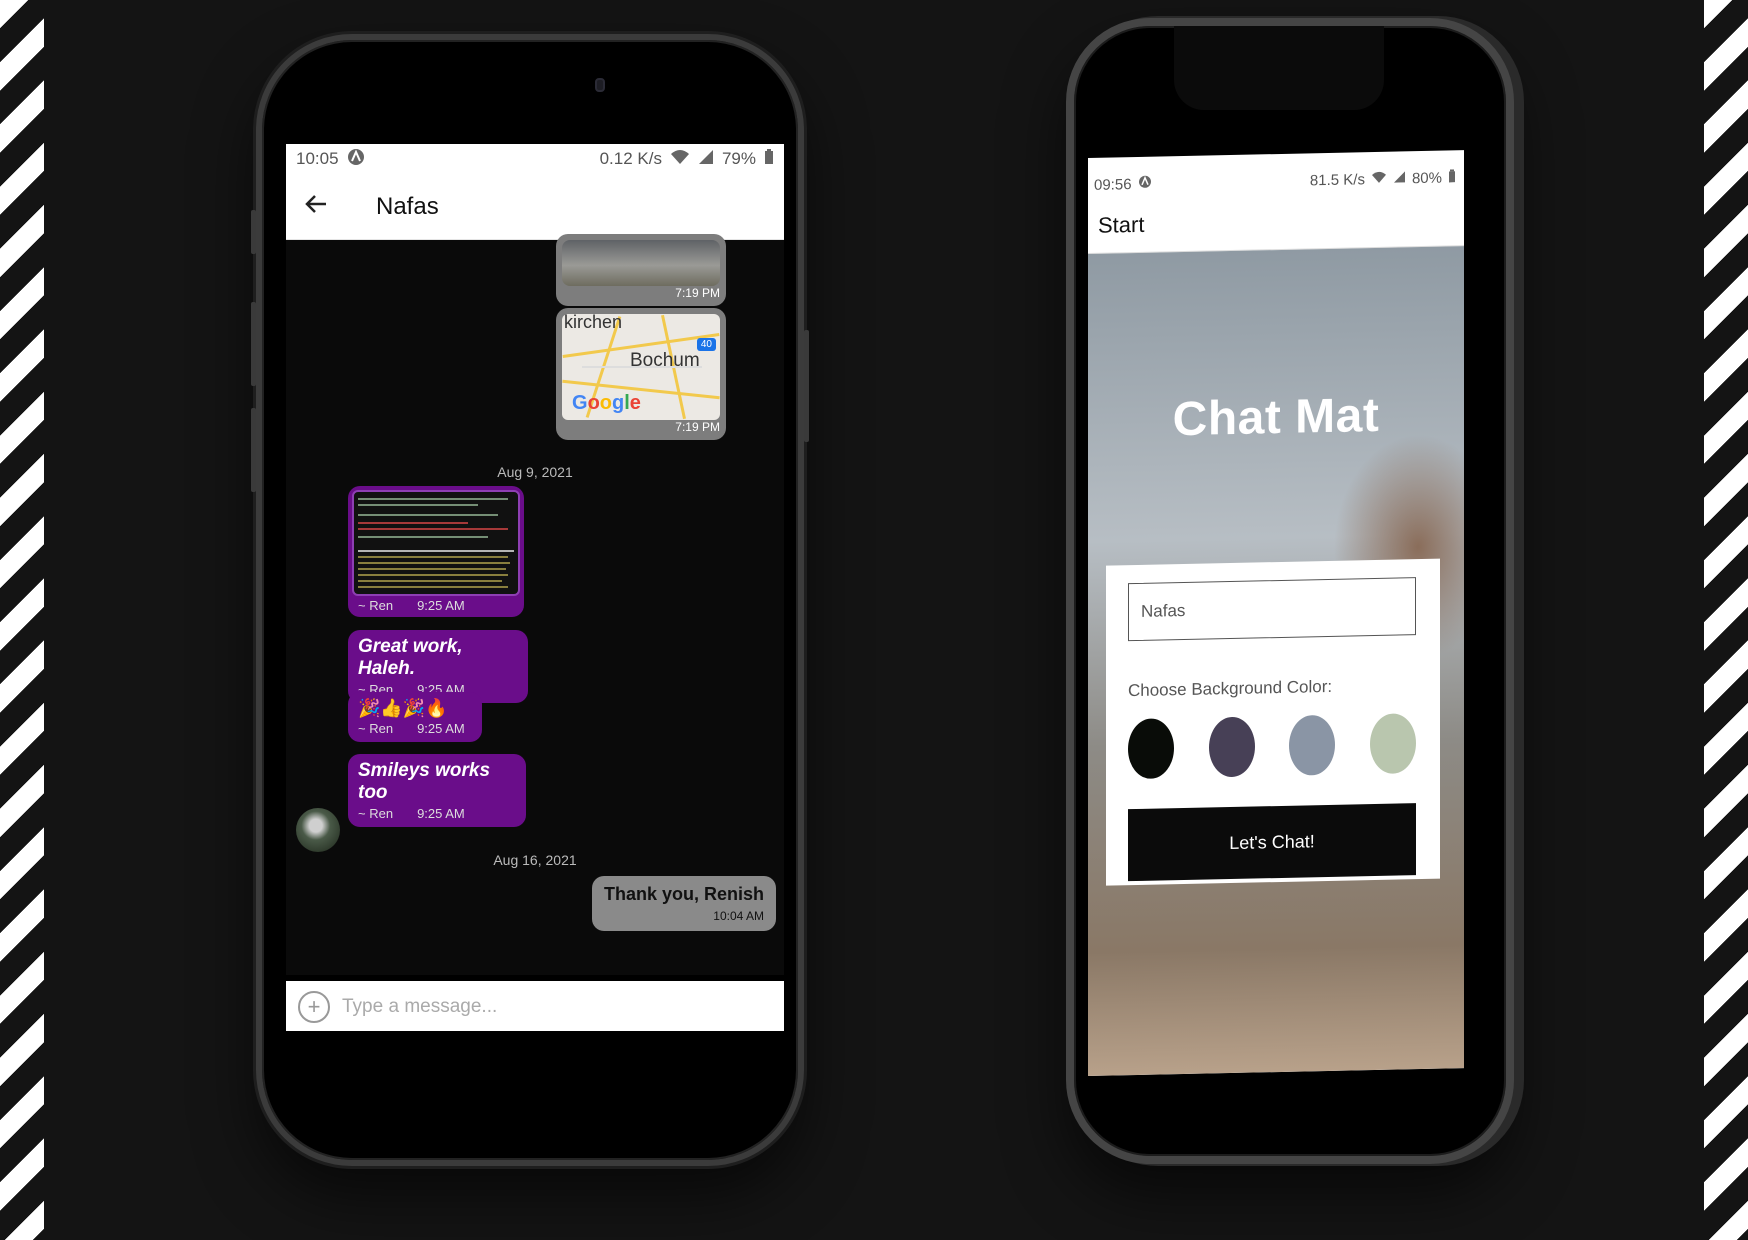  I want to click on app-title: Chat Mat, so click(1276, 417).